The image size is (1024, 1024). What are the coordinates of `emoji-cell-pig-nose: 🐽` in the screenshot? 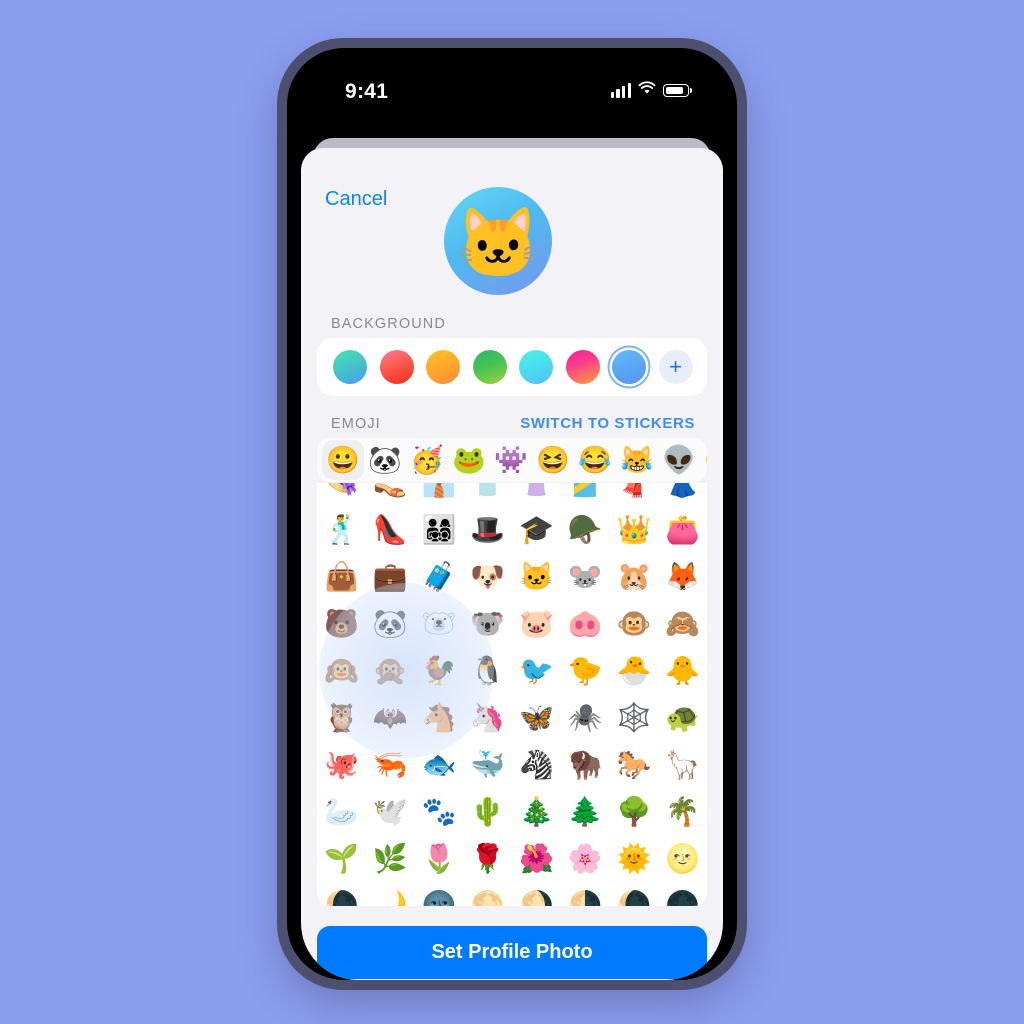 It's located at (585, 623).